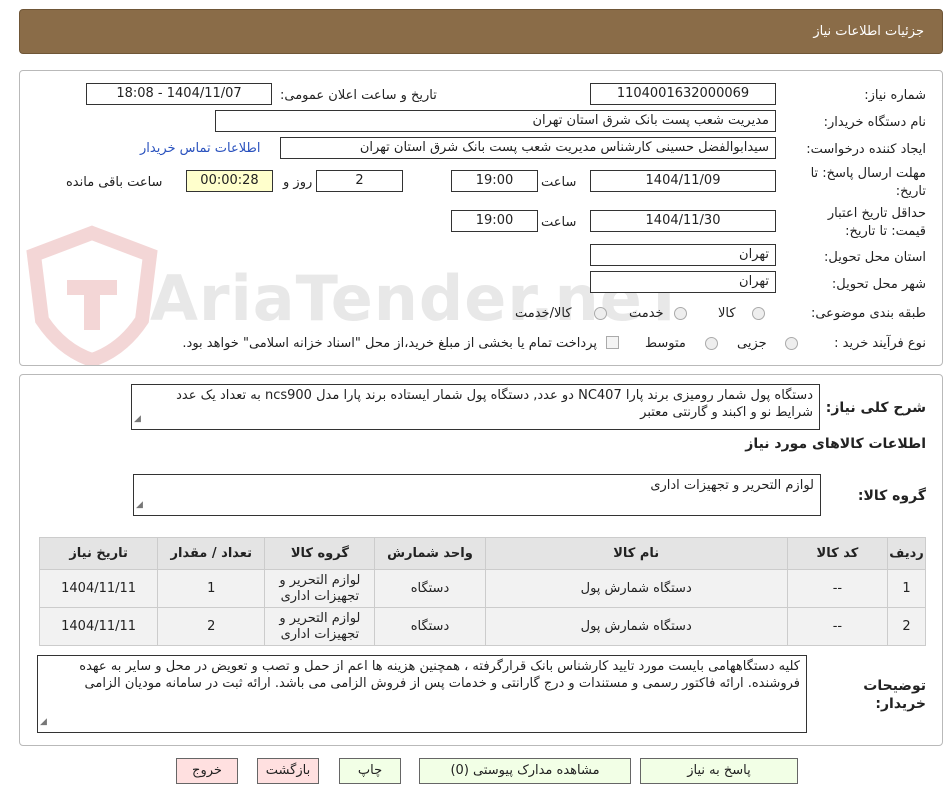 This screenshot has height=803, width=944. What do you see at coordinates (211, 553) in the screenshot?
I see `column-header: تعداد / مقدار` at bounding box center [211, 553].